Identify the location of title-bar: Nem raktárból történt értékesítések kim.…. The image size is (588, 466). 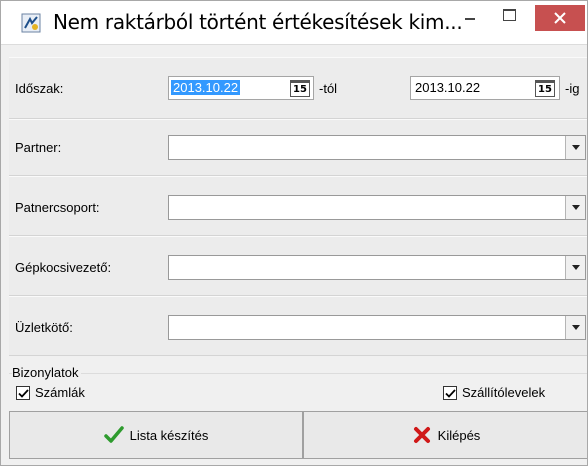
(294, 23).